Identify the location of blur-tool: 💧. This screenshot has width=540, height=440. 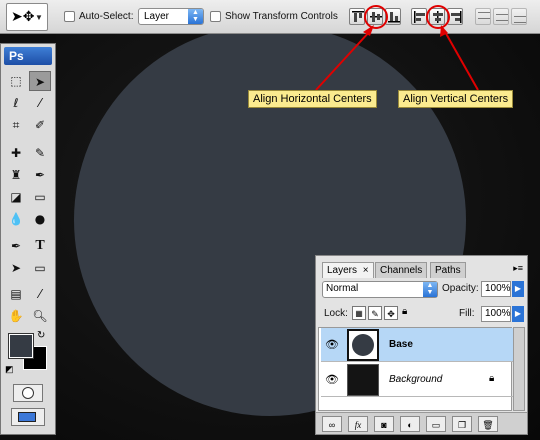
(16, 219).